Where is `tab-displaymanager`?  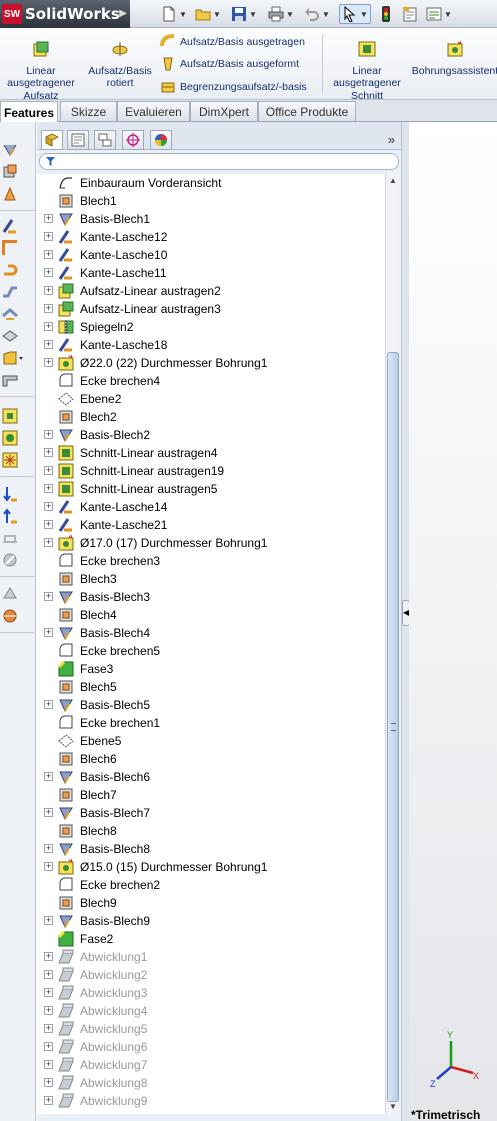
tab-displaymanager is located at coordinates (161, 140).